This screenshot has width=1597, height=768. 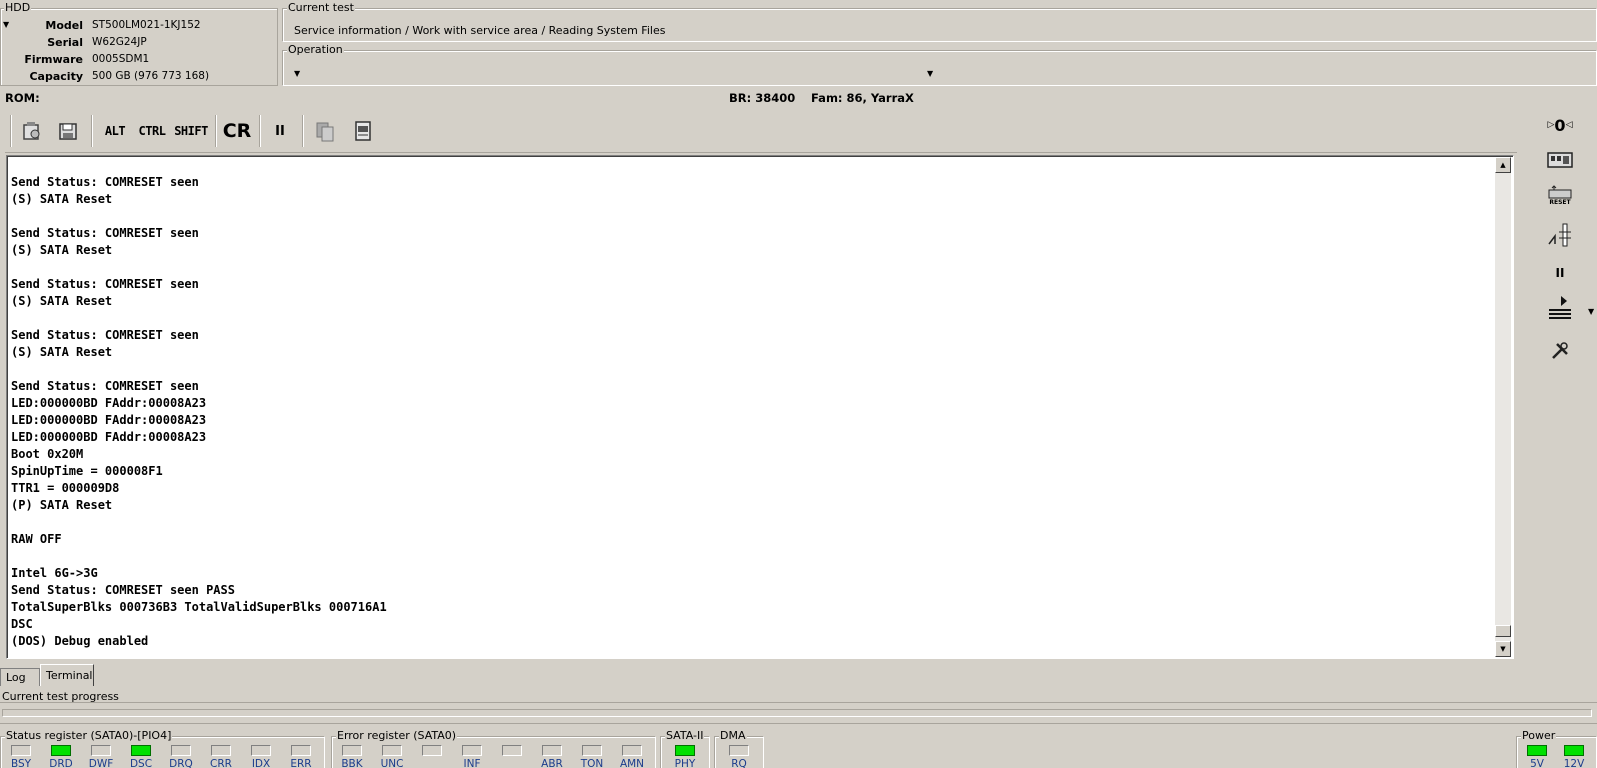 What do you see at coordinates (53, 59) in the screenshot?
I see `hdd-key: Firmware` at bounding box center [53, 59].